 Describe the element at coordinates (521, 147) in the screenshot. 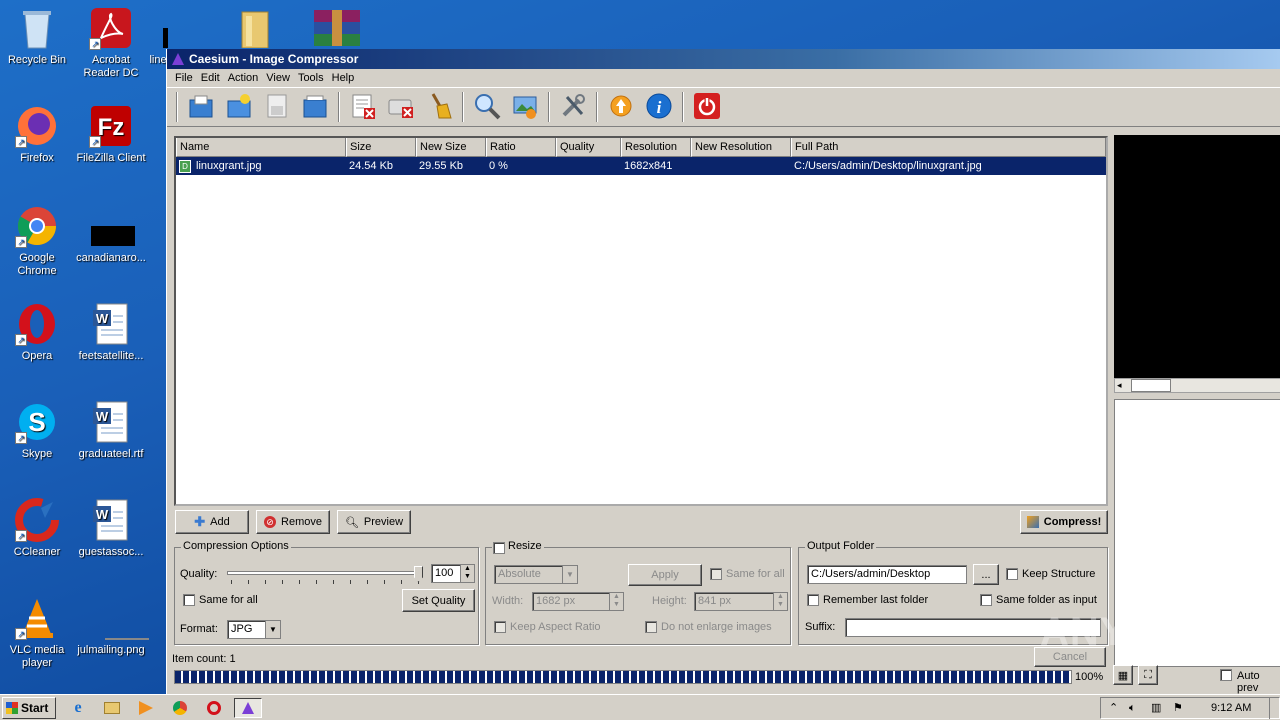

I see `column-ratio: Ratio` at that location.